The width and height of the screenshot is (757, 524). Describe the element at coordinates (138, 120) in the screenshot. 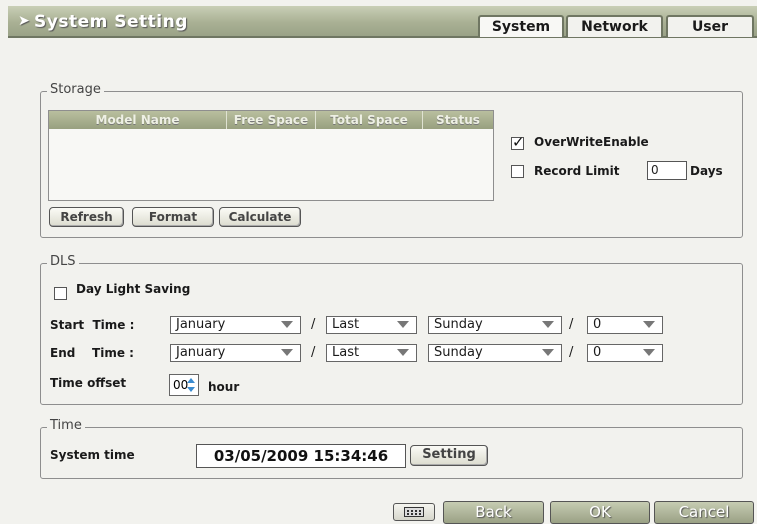

I see `col-model-name: Model Name` at that location.